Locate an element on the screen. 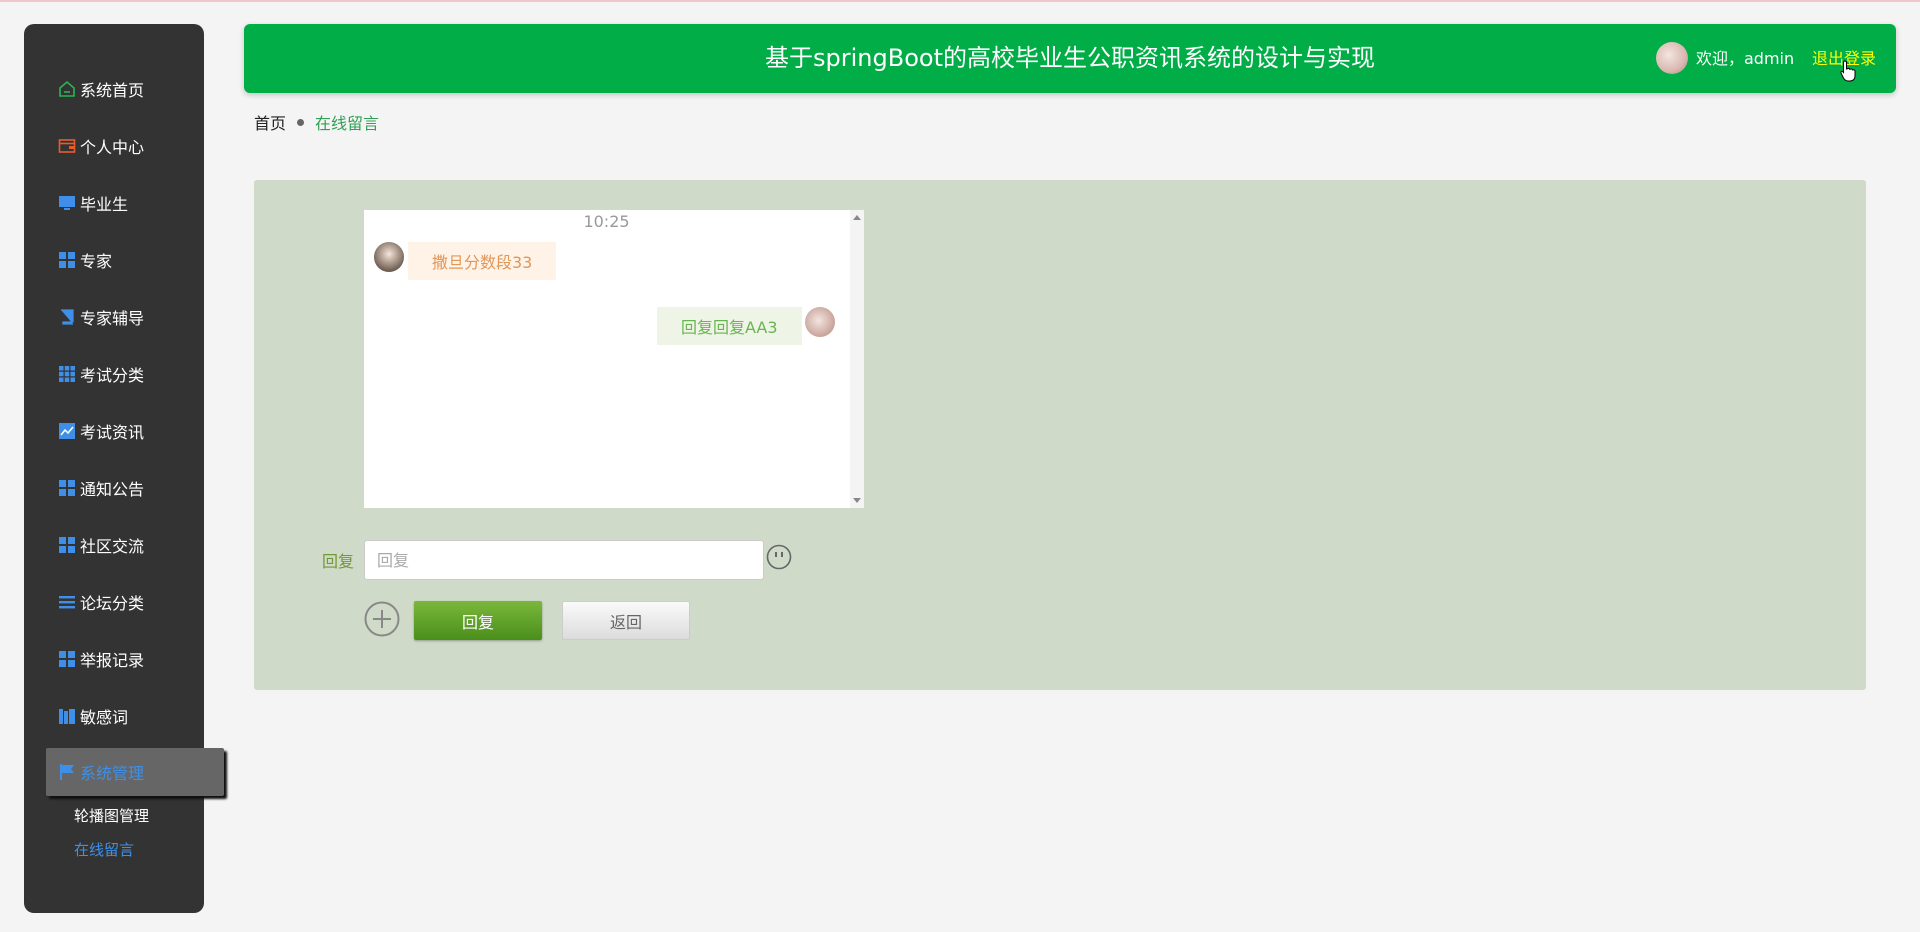 Image resolution: width=1920 pixels, height=932 pixels. app-title: 基于springBoot的高校毕业生公职资讯系统的设计与实现 is located at coordinates (1070, 58).